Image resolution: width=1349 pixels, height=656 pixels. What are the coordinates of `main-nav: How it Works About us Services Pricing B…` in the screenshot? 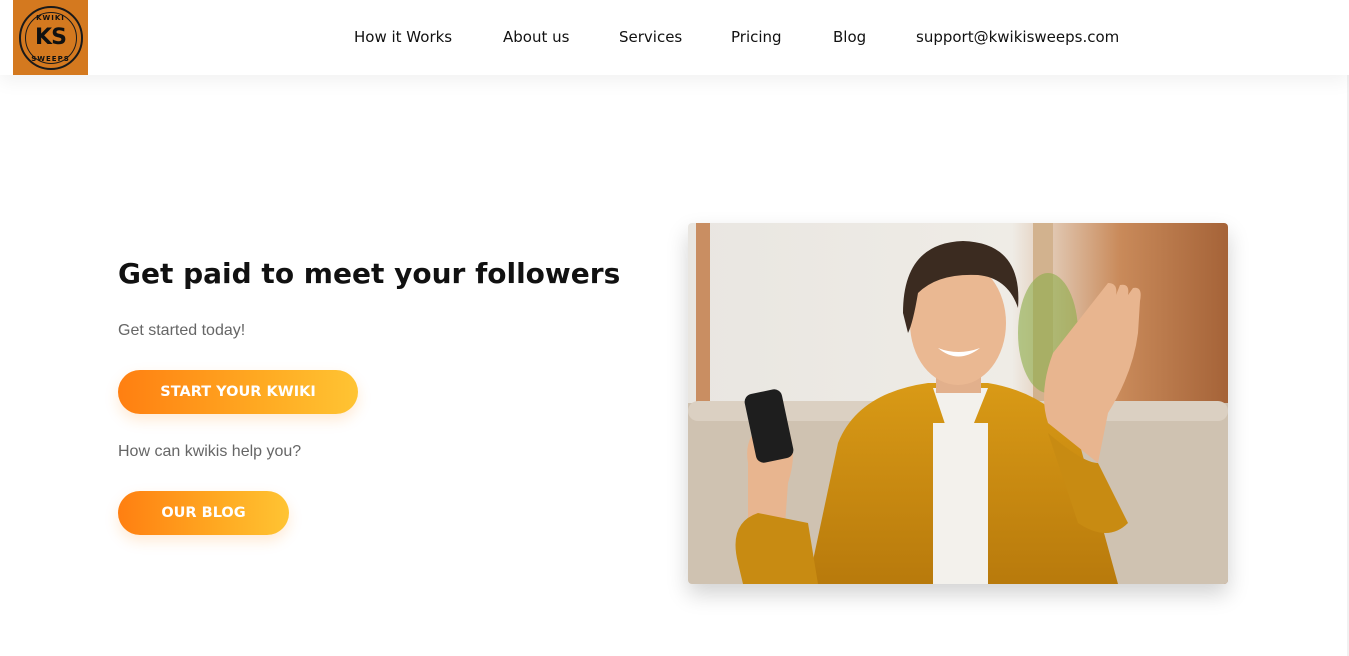 It's located at (674, 38).